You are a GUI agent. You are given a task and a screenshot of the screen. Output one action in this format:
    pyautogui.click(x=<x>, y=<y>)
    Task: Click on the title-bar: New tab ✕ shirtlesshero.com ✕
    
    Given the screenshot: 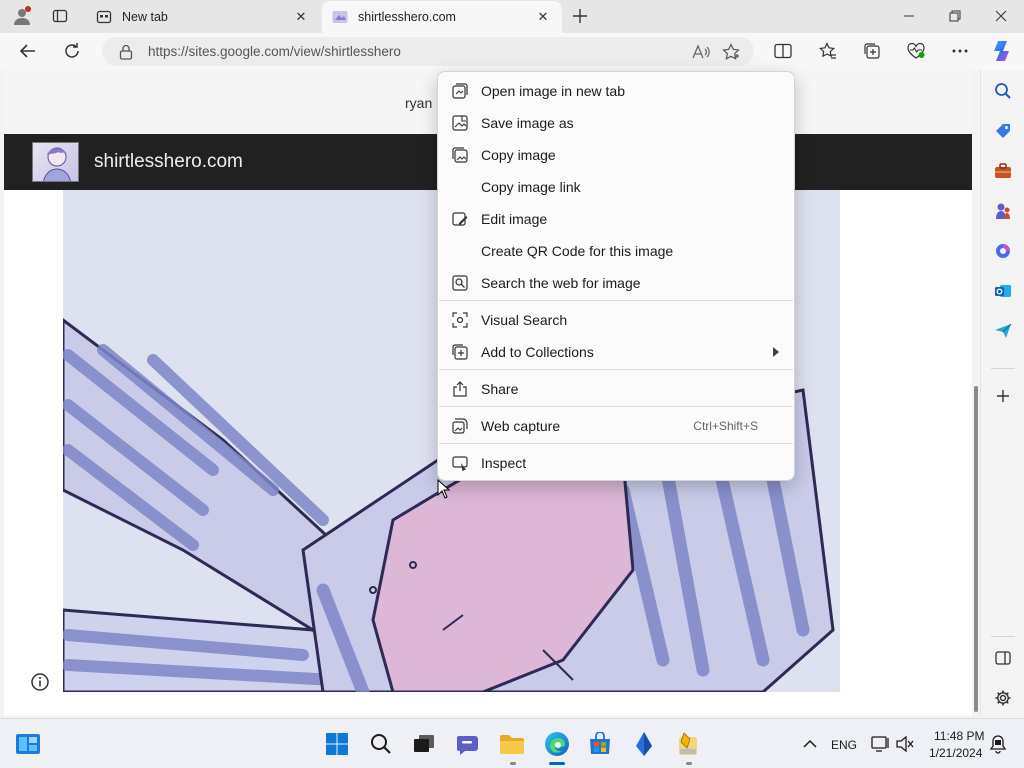 What is the action you would take?
    pyautogui.click(x=512, y=16)
    